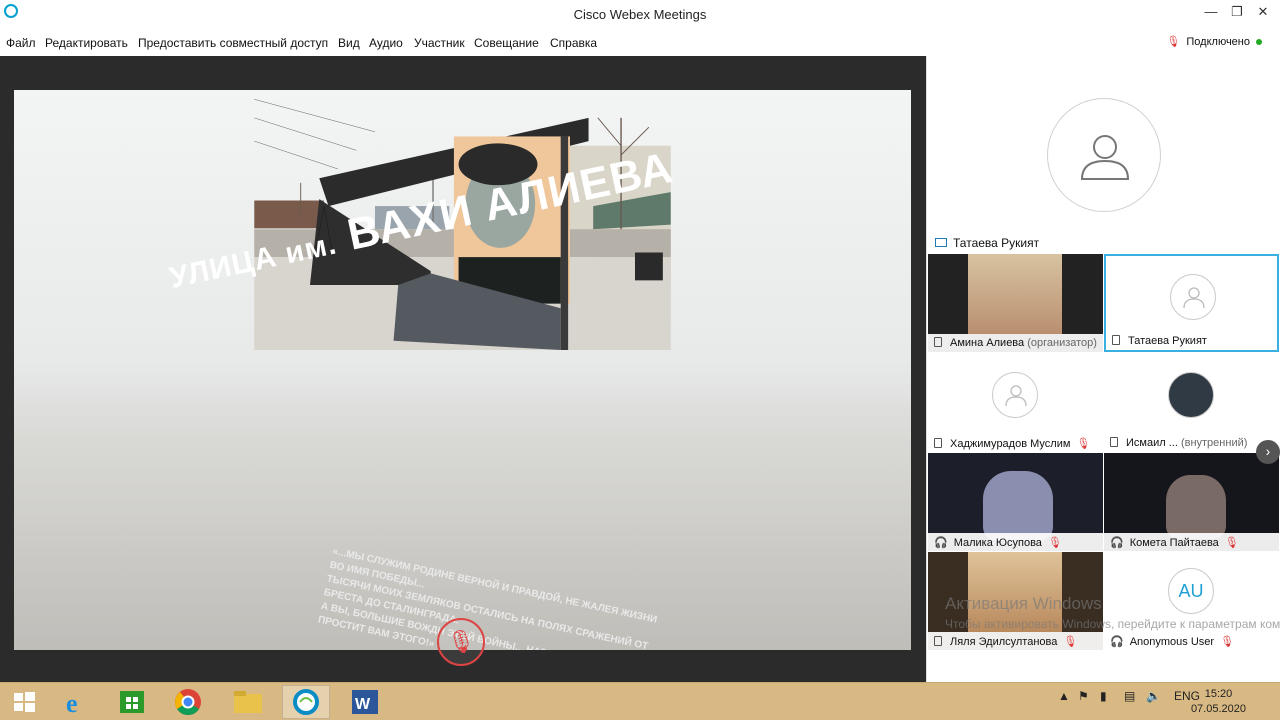 Image resolution: width=1280 pixels, height=724 pixels. I want to click on chrome-button, so click(188, 702).